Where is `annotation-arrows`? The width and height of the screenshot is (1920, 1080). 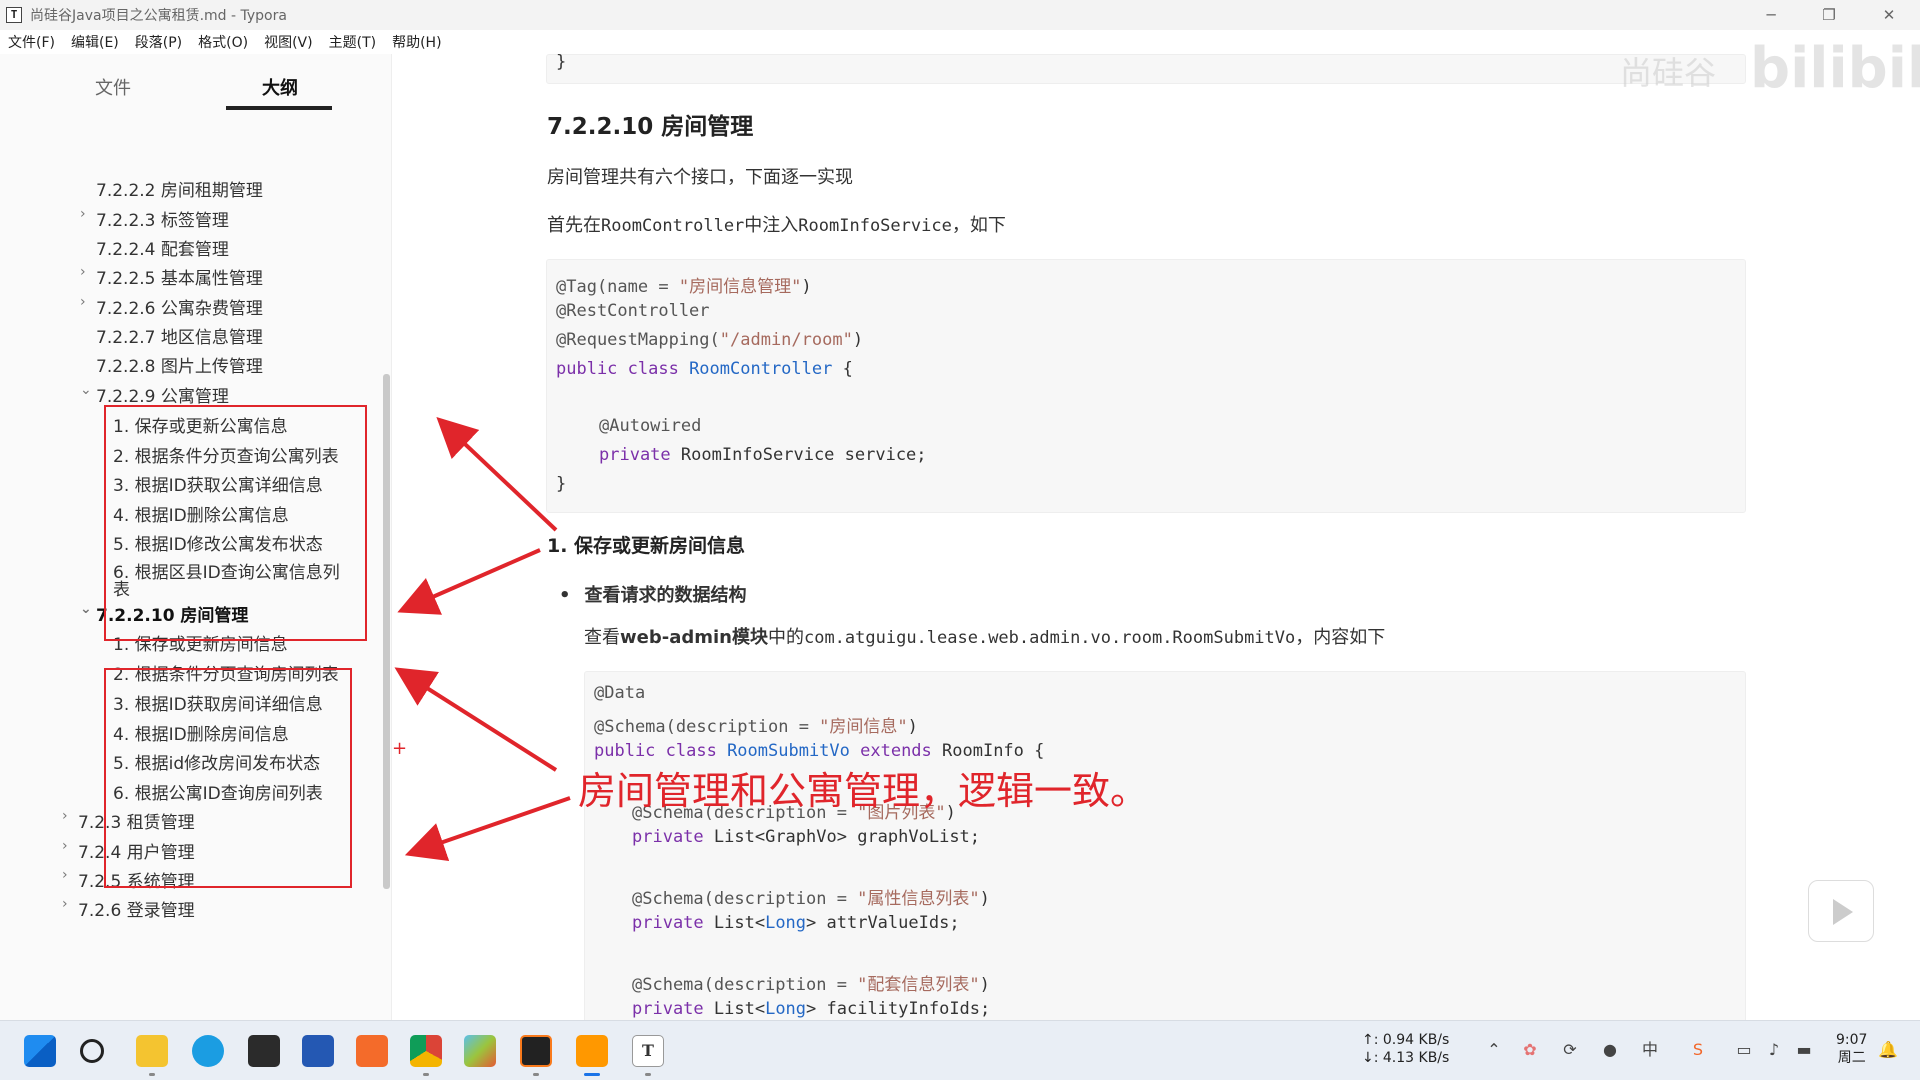 annotation-arrows is located at coordinates (482, 639).